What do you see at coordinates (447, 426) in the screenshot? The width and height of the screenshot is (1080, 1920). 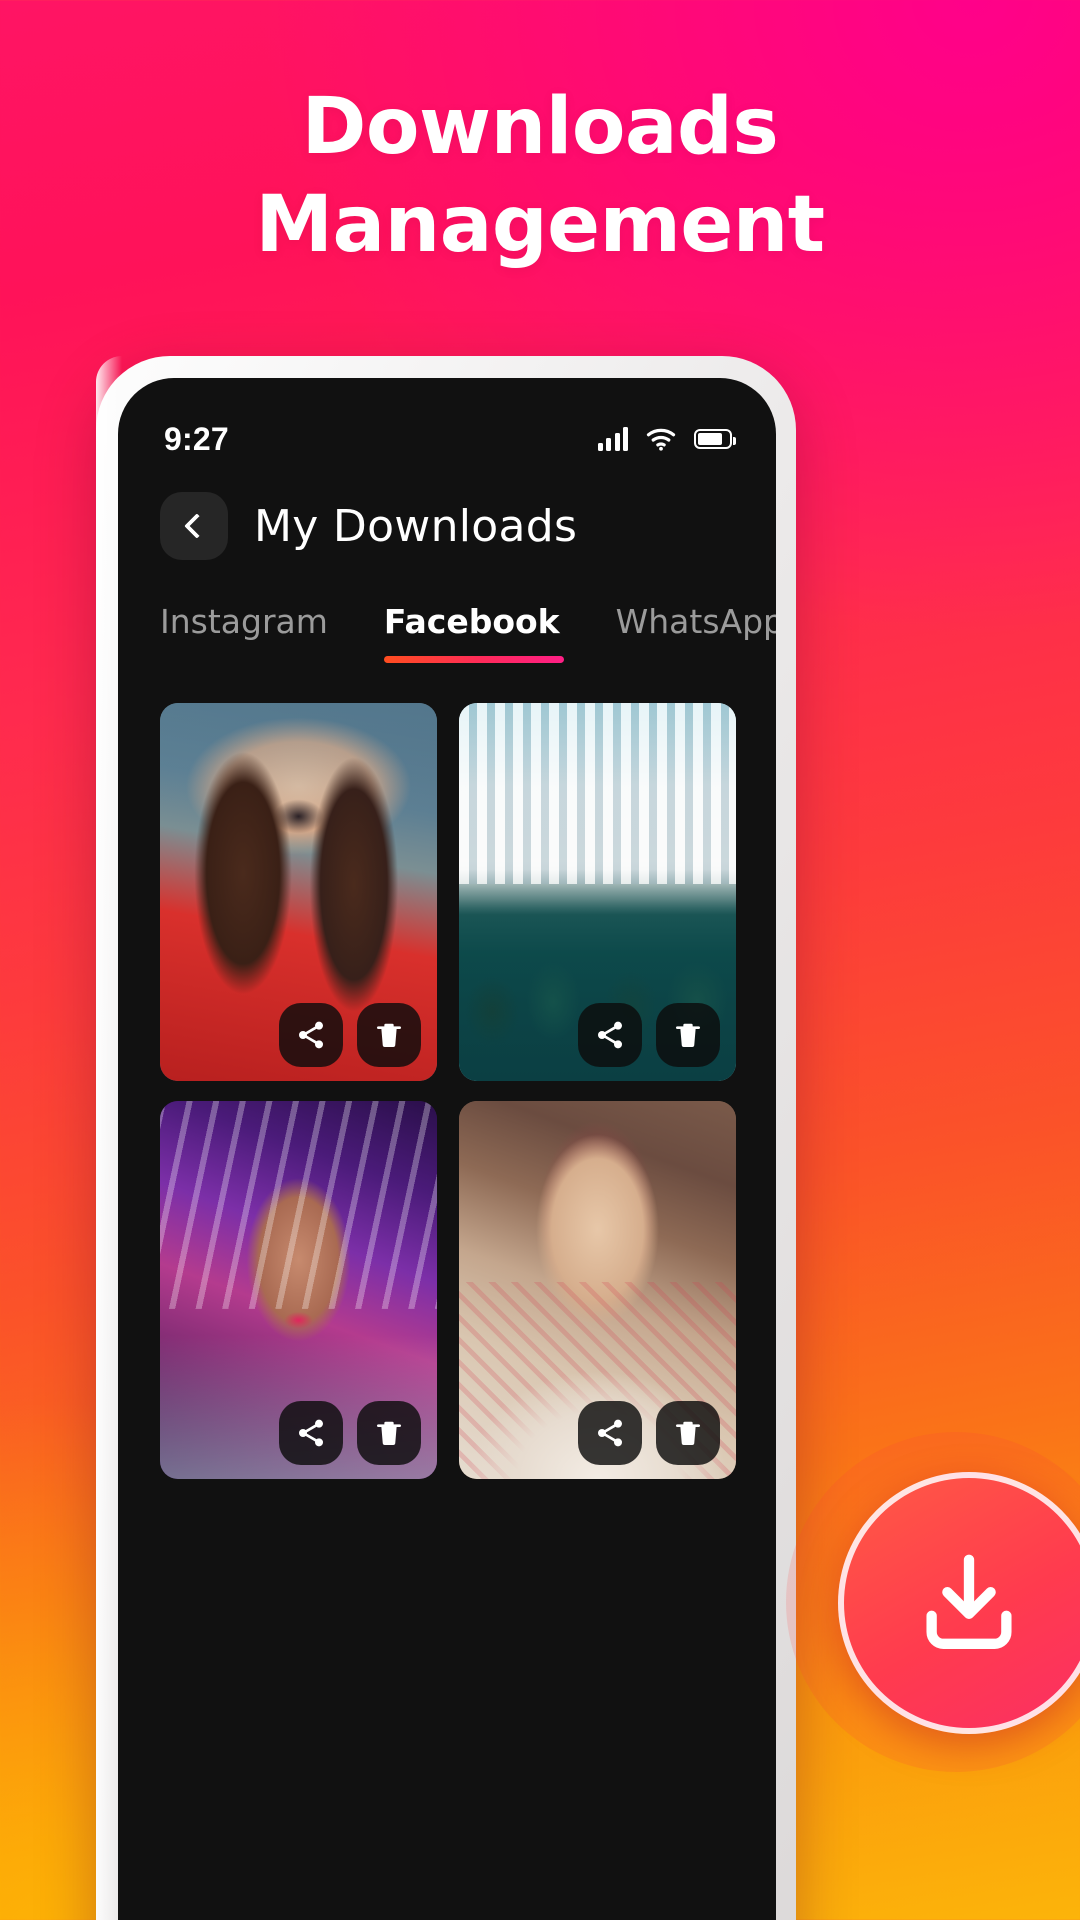 I see `status-bar: 9:27` at bounding box center [447, 426].